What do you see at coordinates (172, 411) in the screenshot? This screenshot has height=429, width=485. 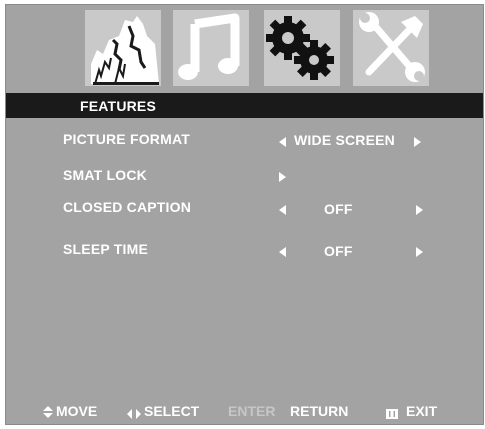 I see `select-hint: SELECT` at bounding box center [172, 411].